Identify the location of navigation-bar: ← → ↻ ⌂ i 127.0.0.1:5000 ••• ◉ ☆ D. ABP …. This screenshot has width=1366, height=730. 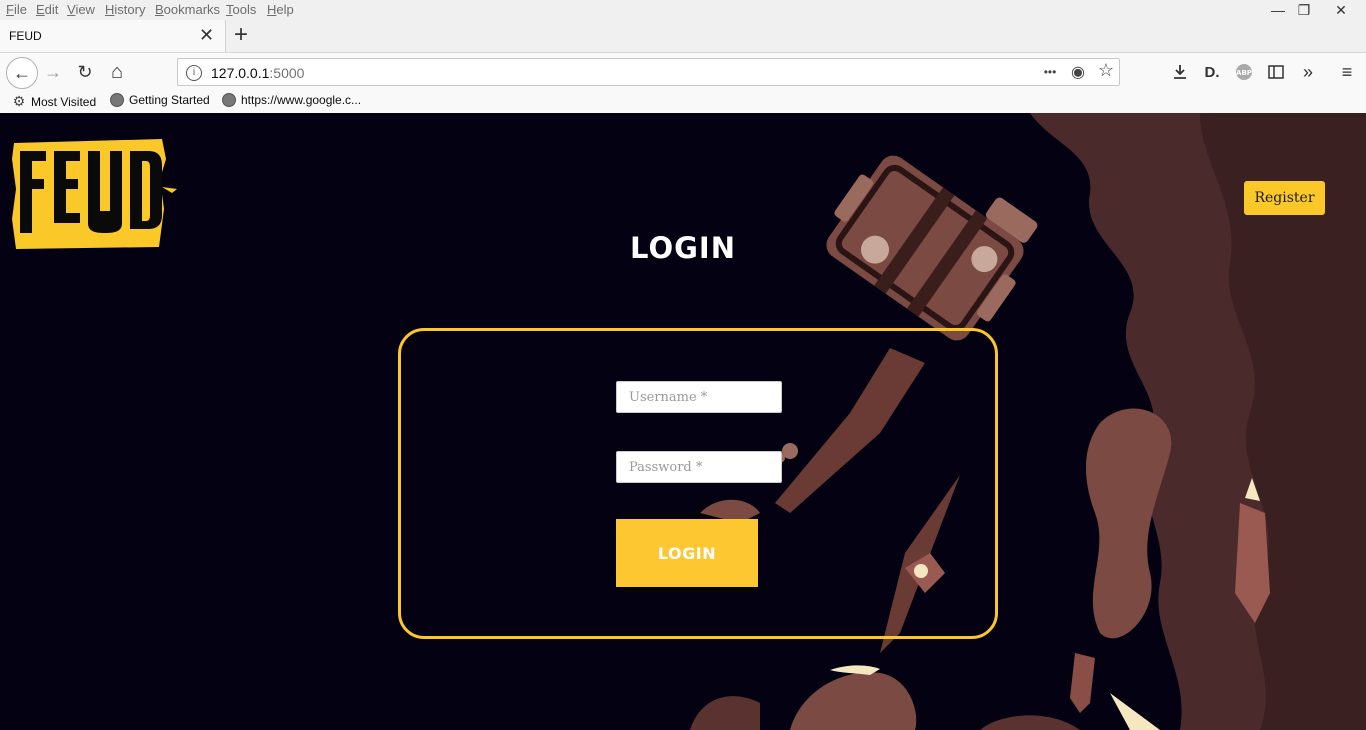
(683, 71).